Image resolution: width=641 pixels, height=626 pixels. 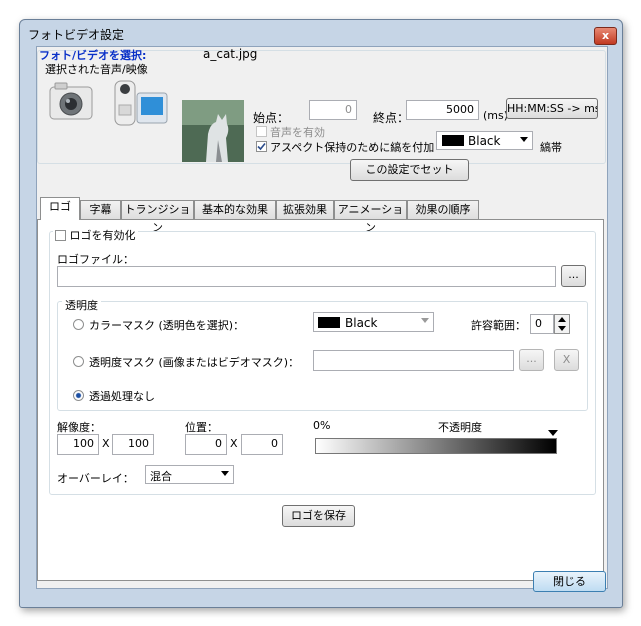 I want to click on color-mask-radio, so click(x=78, y=324).